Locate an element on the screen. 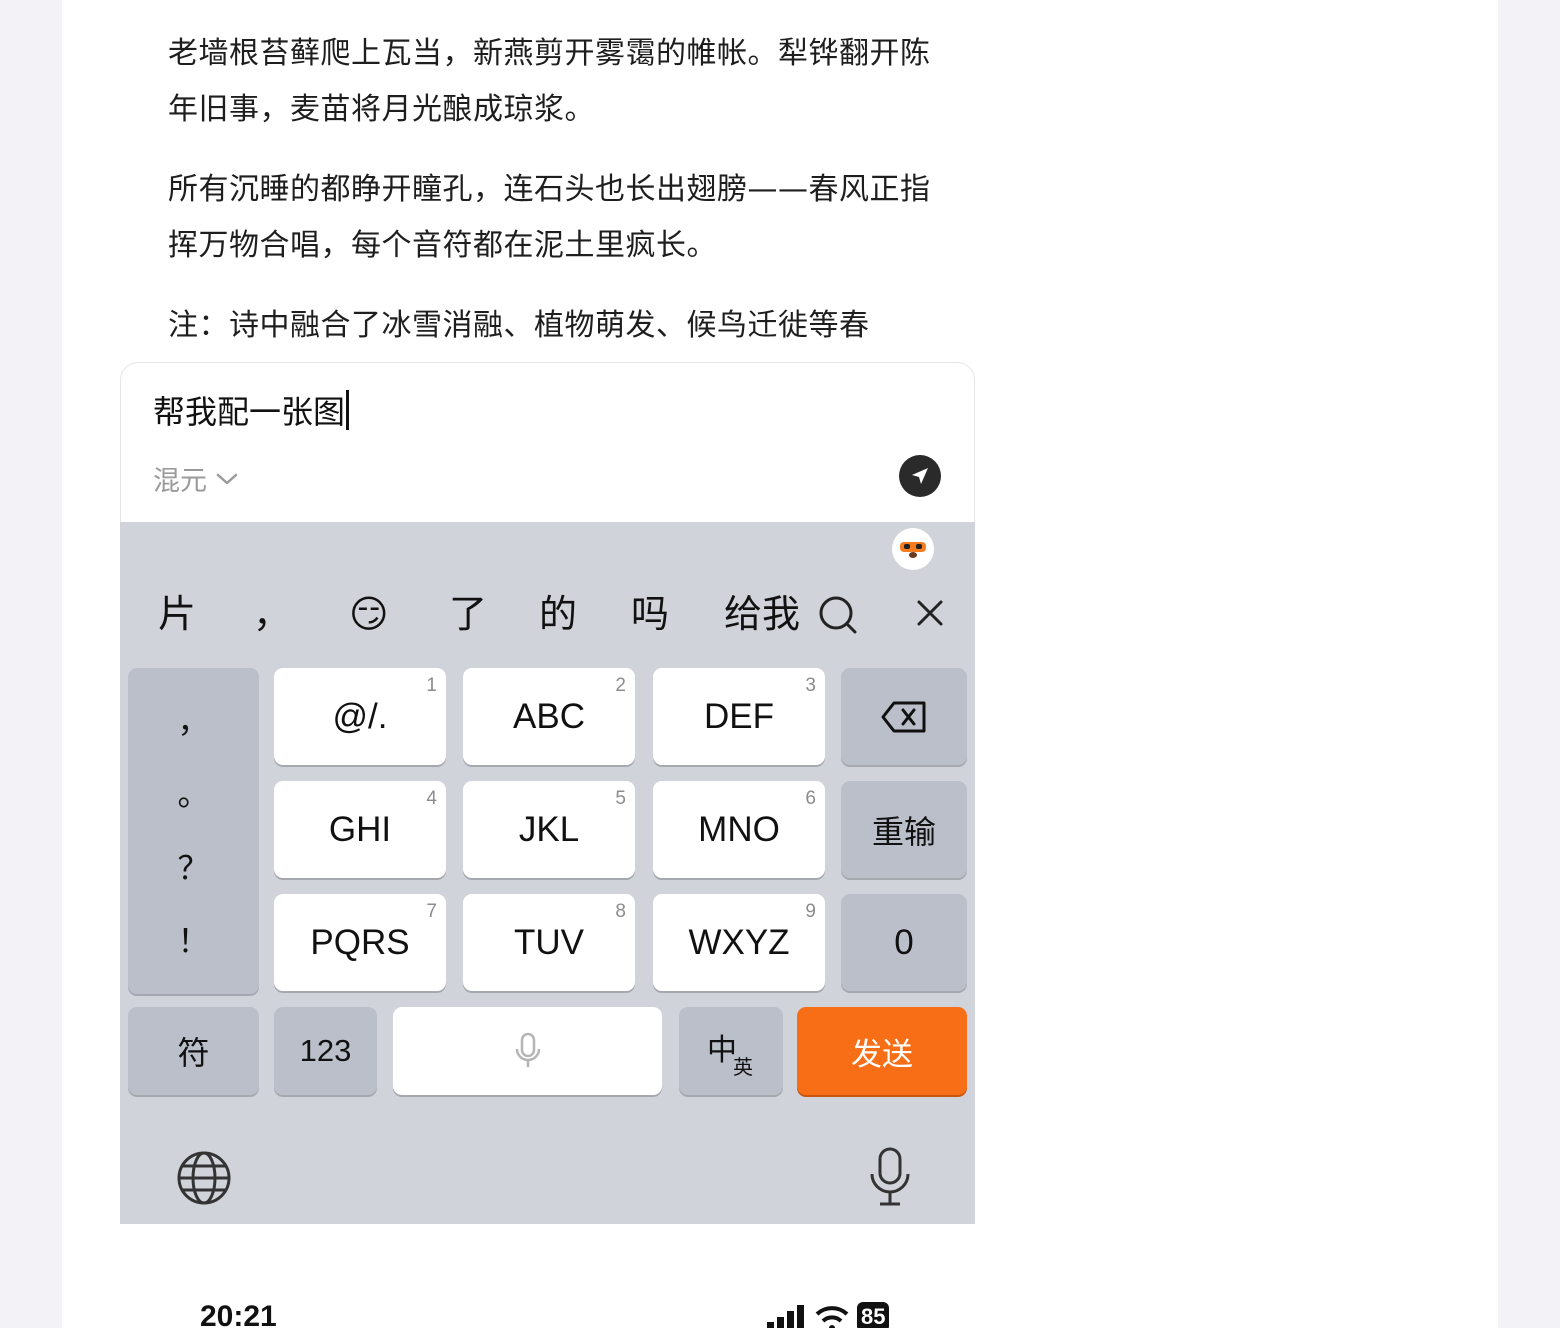 This screenshot has height=1328, width=1560. key-8: 8 TUV is located at coordinates (549, 942).